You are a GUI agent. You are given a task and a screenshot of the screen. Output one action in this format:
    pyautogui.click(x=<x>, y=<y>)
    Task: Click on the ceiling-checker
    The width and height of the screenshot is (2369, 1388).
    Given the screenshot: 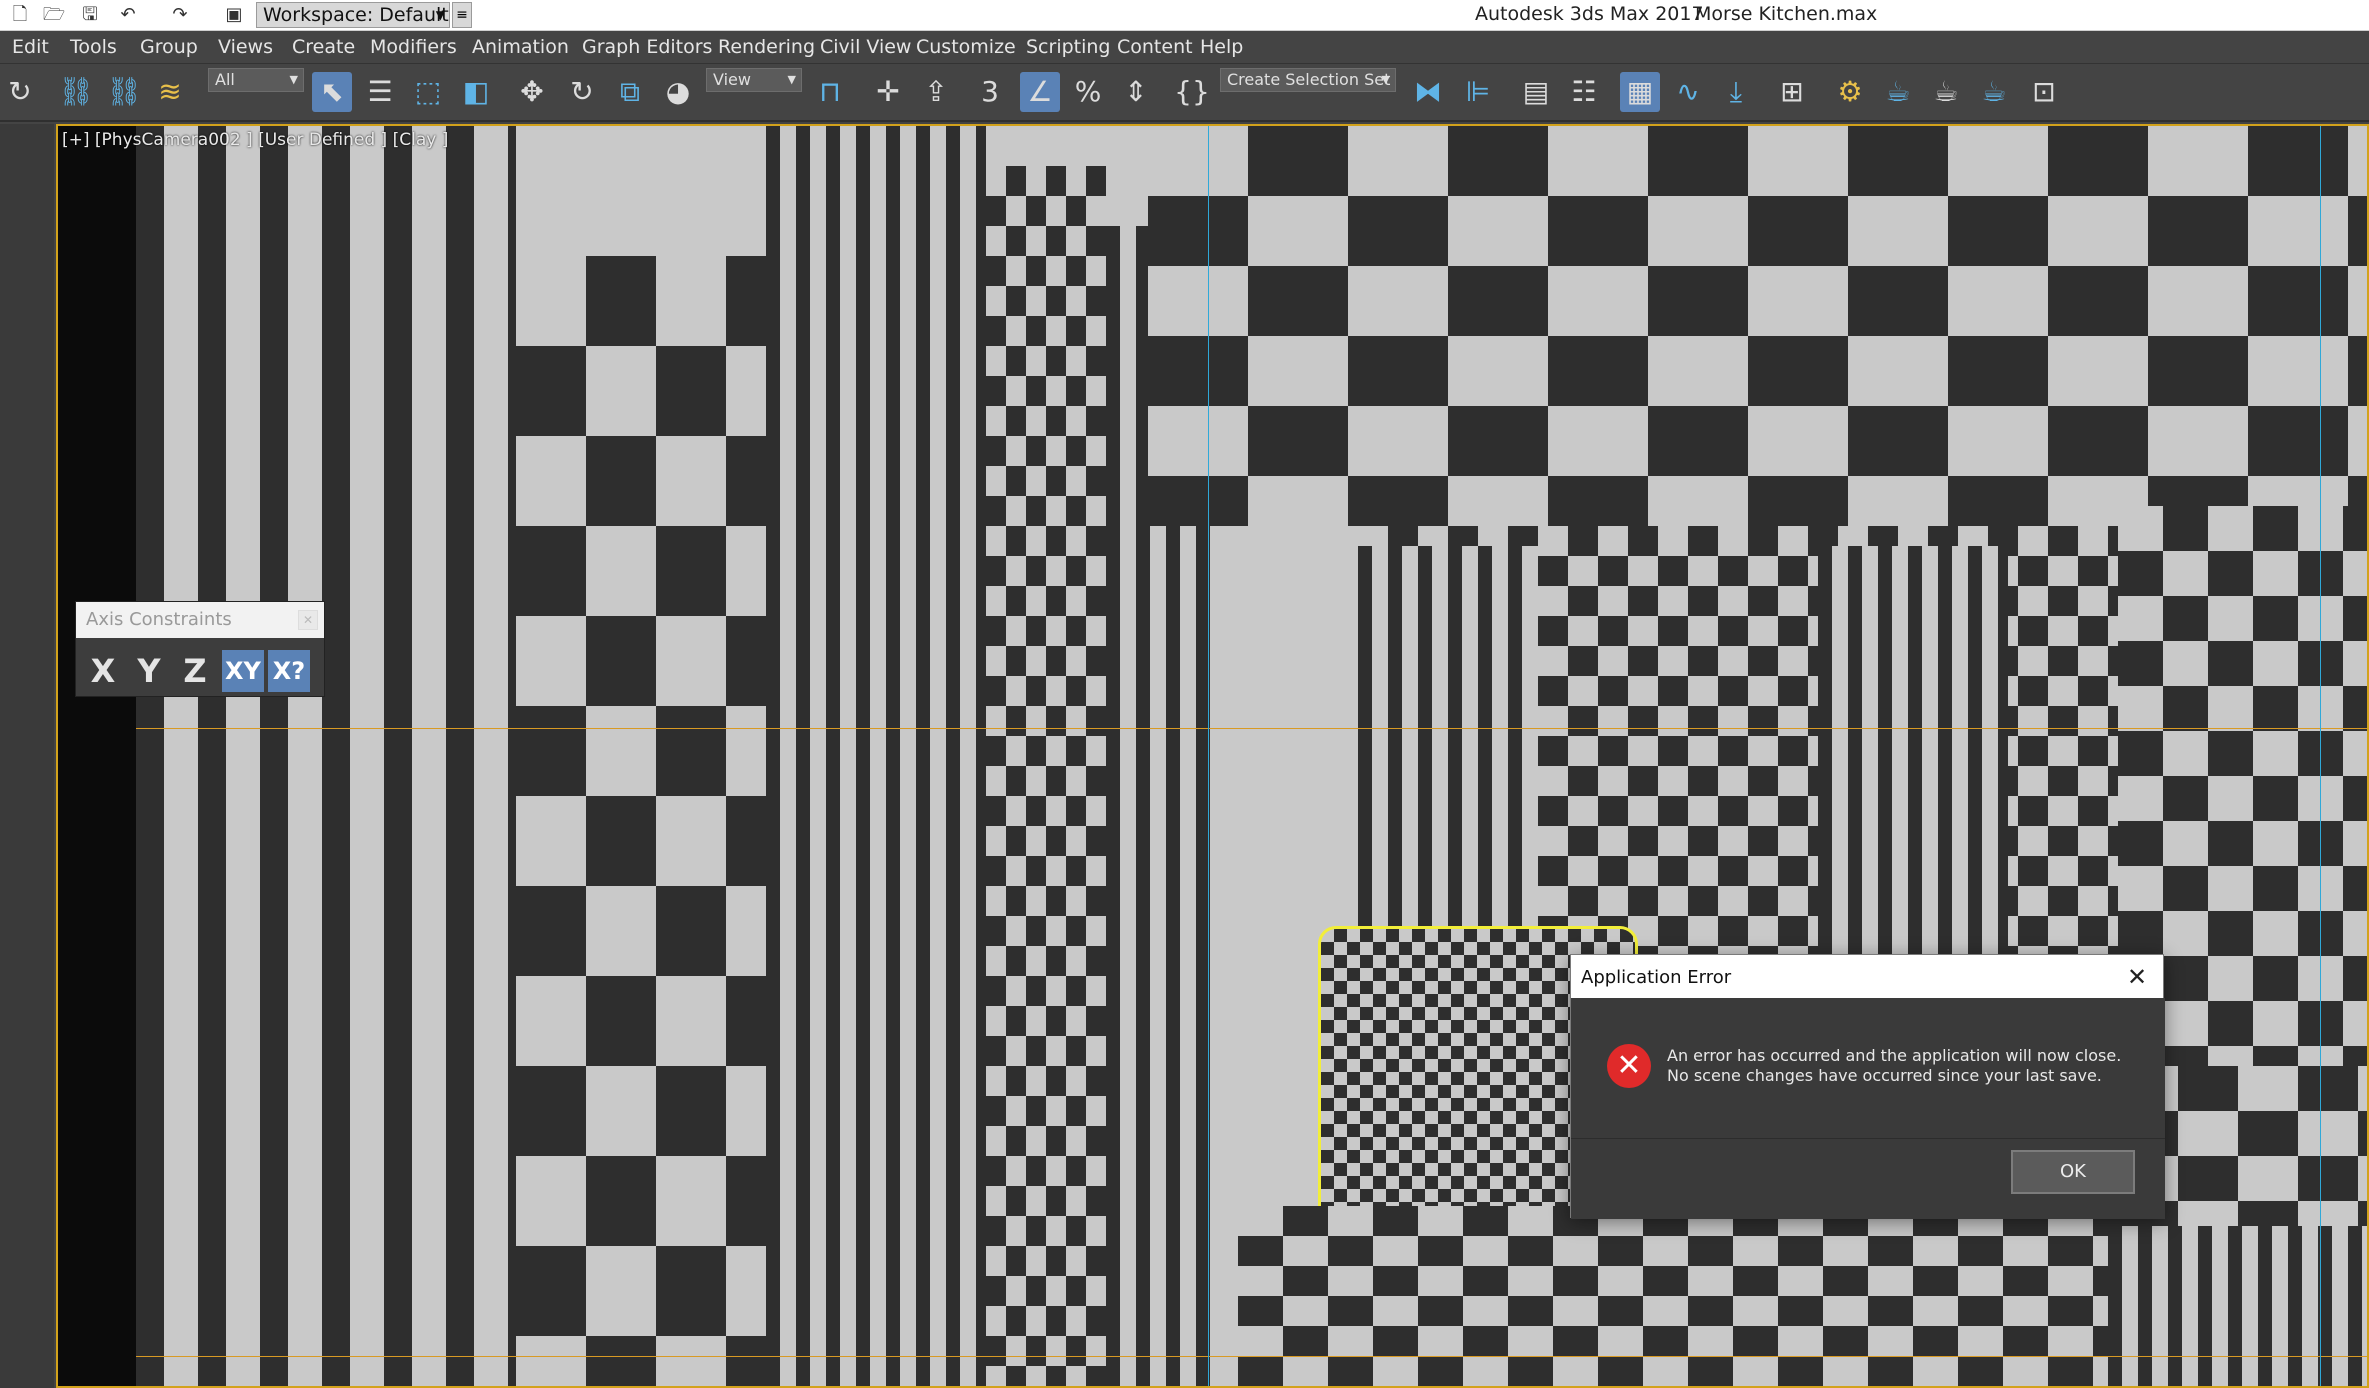 What is the action you would take?
    pyautogui.click(x=1757, y=326)
    